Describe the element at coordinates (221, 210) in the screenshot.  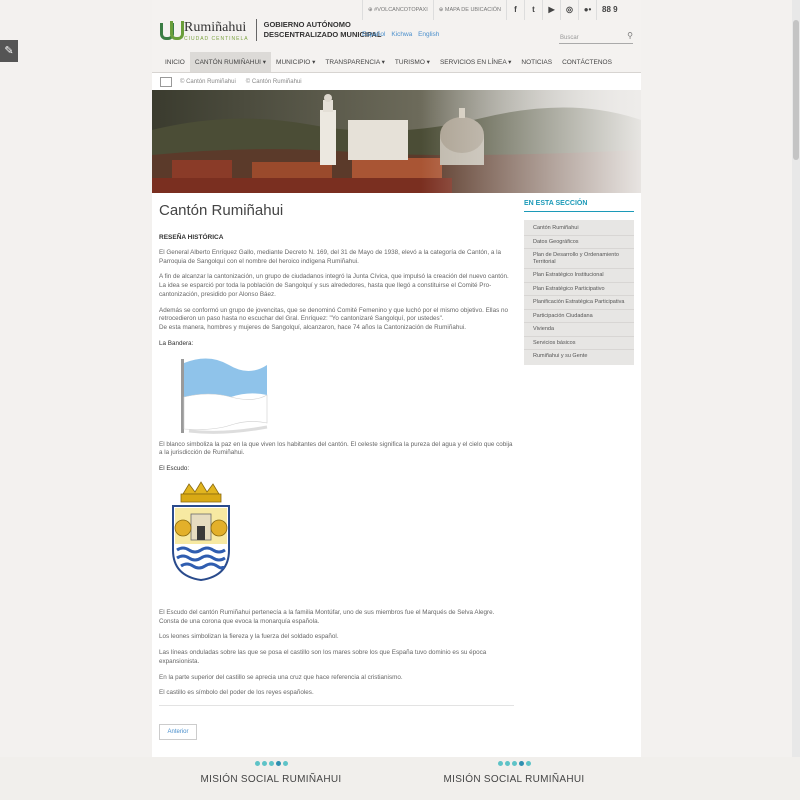
I see `page-title: Cantón Rumiñahui` at that location.